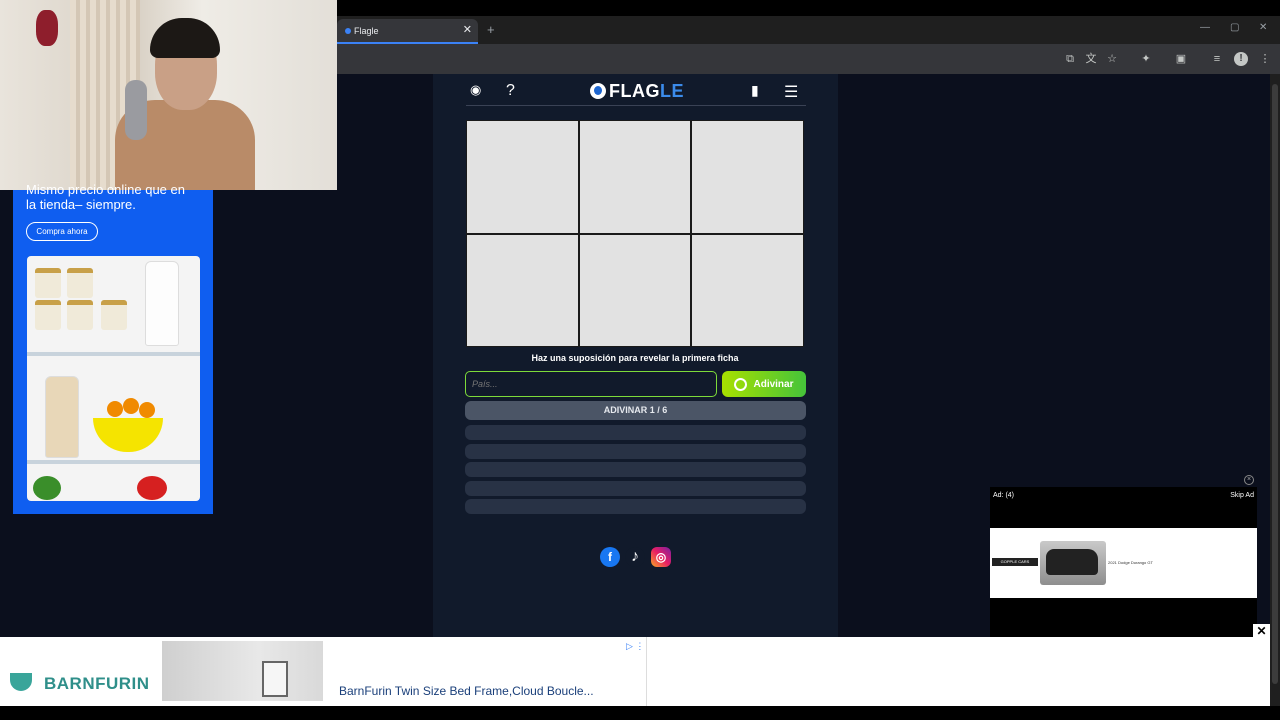 The height and width of the screenshot is (720, 1280). What do you see at coordinates (97, 683) in the screenshot?
I see `brand-name: BARNFURIN` at bounding box center [97, 683].